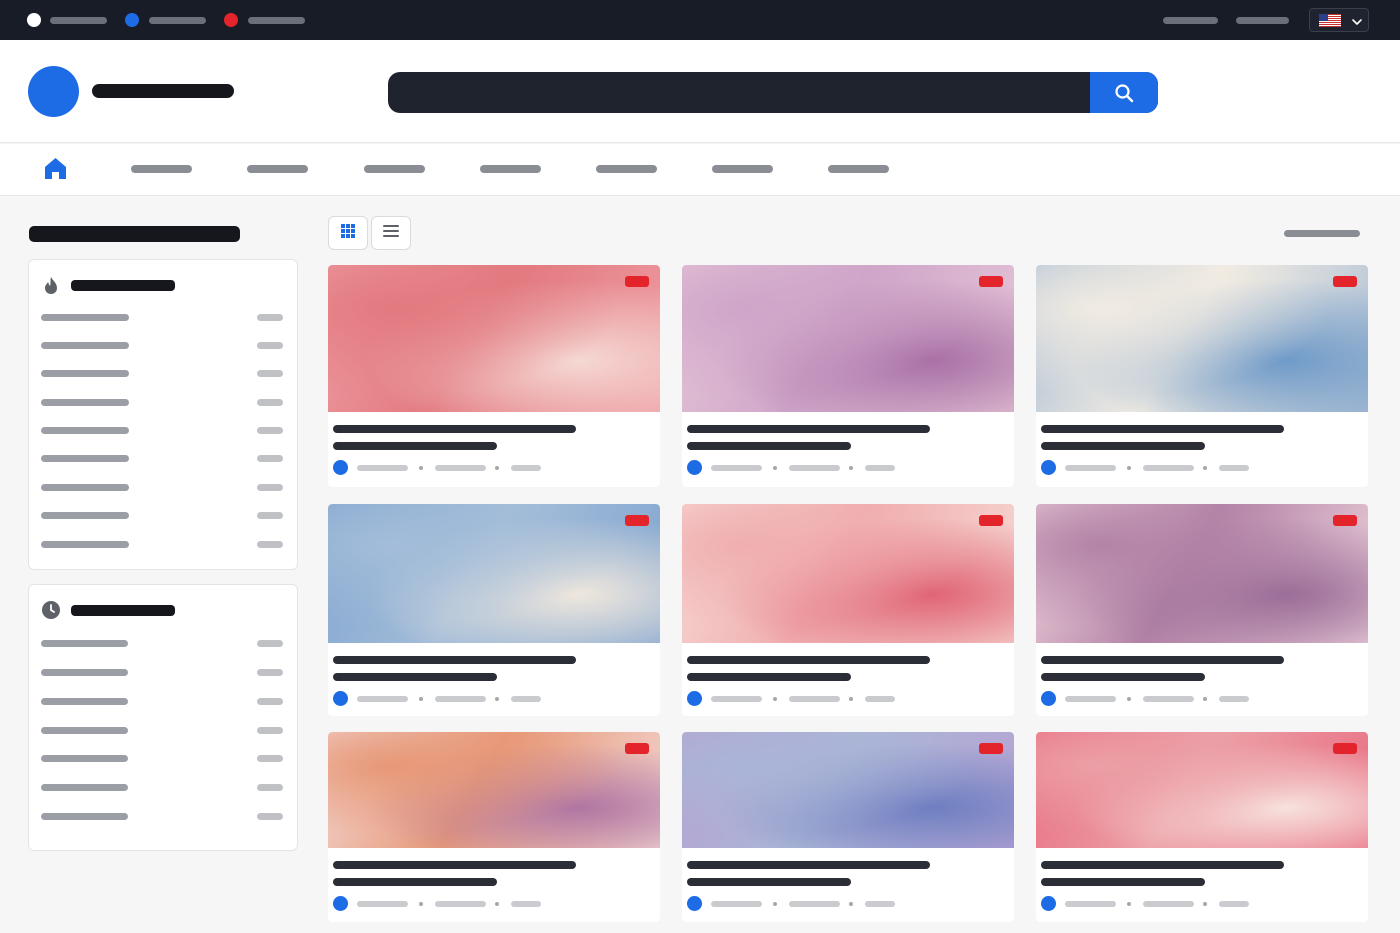  What do you see at coordinates (391, 233) in the screenshot?
I see `list-view-button` at bounding box center [391, 233].